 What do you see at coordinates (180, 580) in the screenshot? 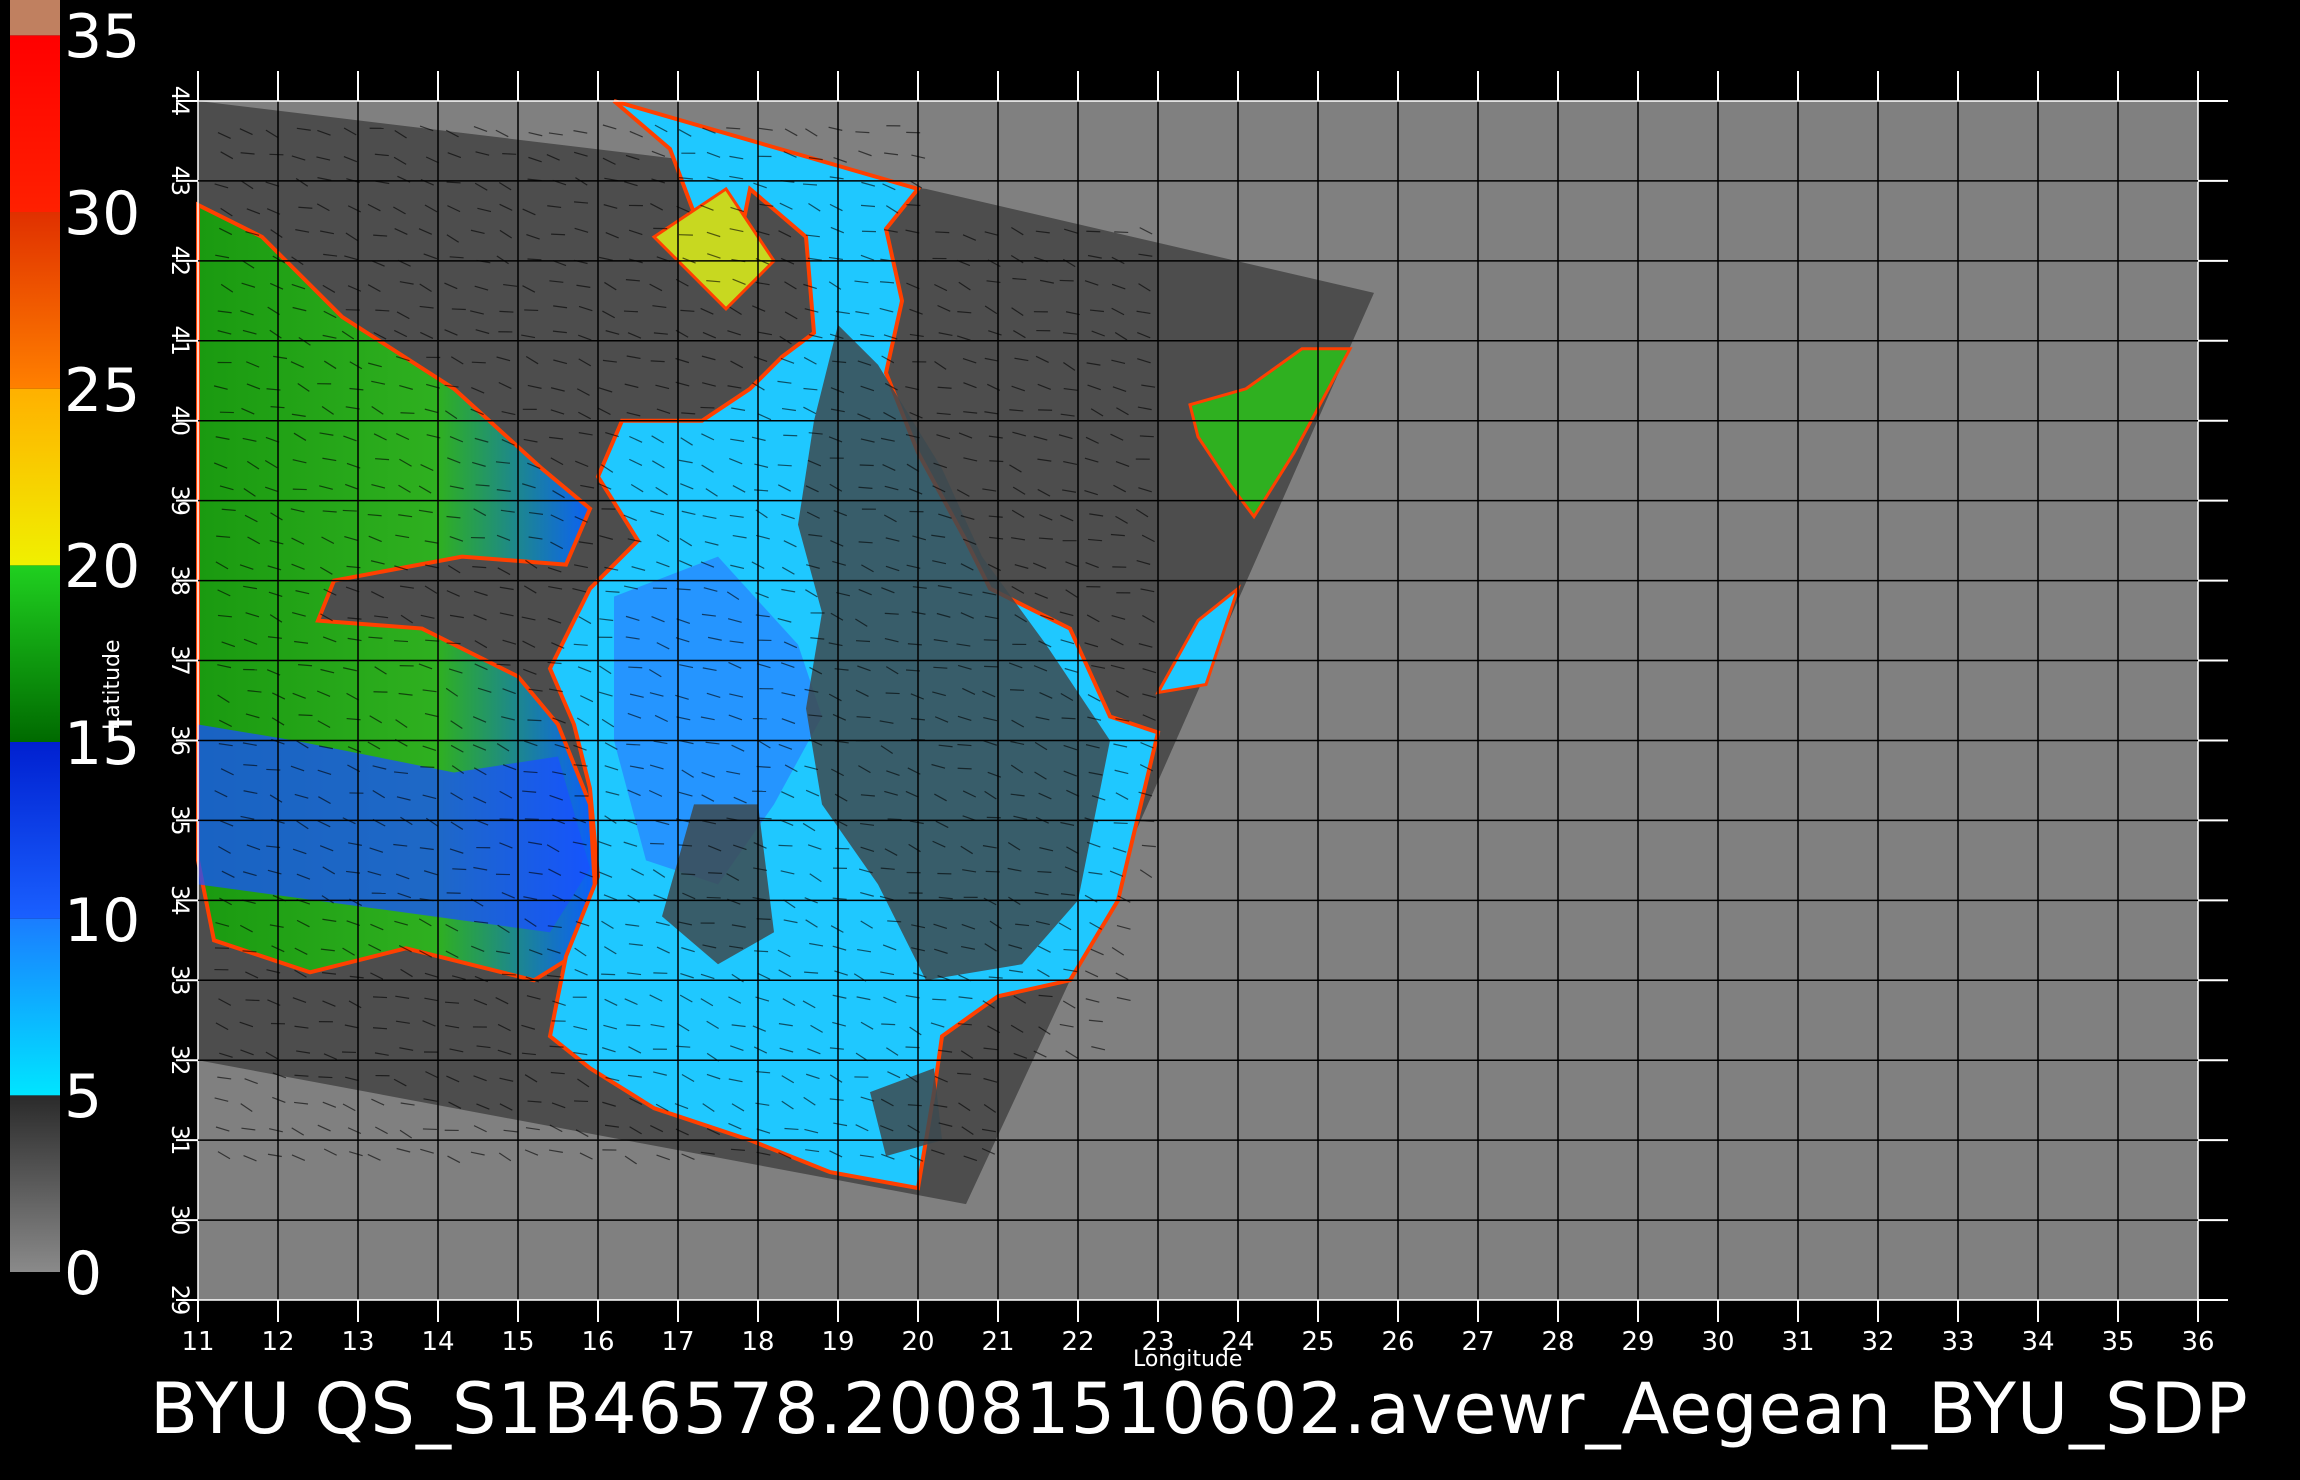
I see `y-tick-label: 38` at bounding box center [180, 580].